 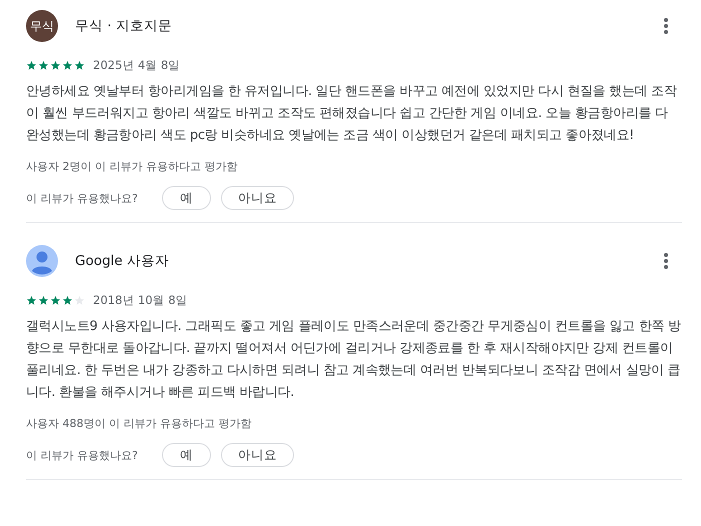 I want to click on review-text: 갤럭시노트9 사용자입니다. 그래픽도 좋고 게임 플레이도 만족스러운데 중간중간 무게중심이 컨트롤을 잃고 한쪽 방향으로 무한대로 돌아갑니다. 끝까지 떨어져서 어딘가에 걸리거나 강제종료를 한 후 재시작해야지만 강제 컨트롤이 풀리네요. 한 두번은 내가 강종하고 다시하면 되려니 참고 계속했는데 여러번 반복되다보니 조작감 면에서 실망이 큽니다. 환불을 해주시거나 빠른 피드백 바랍니다., so click(x=354, y=360).